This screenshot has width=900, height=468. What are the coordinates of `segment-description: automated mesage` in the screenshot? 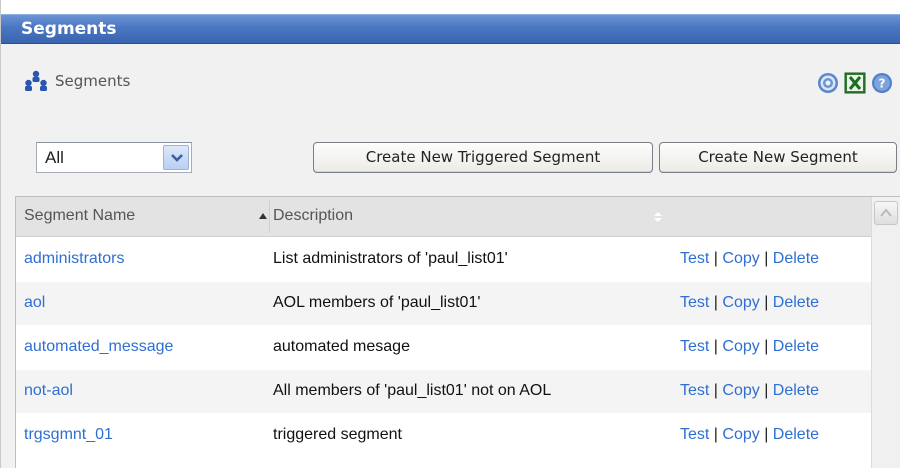 It's located at (341, 346).